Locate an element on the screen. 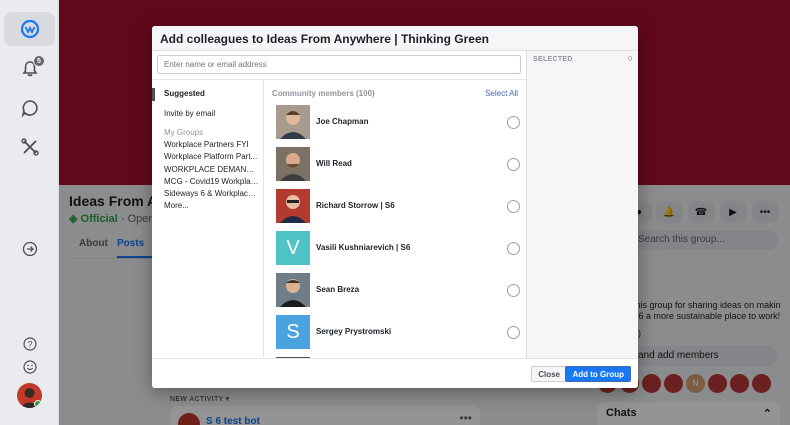 This screenshot has height=425, width=790. member-row: Joe Chapman is located at coordinates (398, 123).